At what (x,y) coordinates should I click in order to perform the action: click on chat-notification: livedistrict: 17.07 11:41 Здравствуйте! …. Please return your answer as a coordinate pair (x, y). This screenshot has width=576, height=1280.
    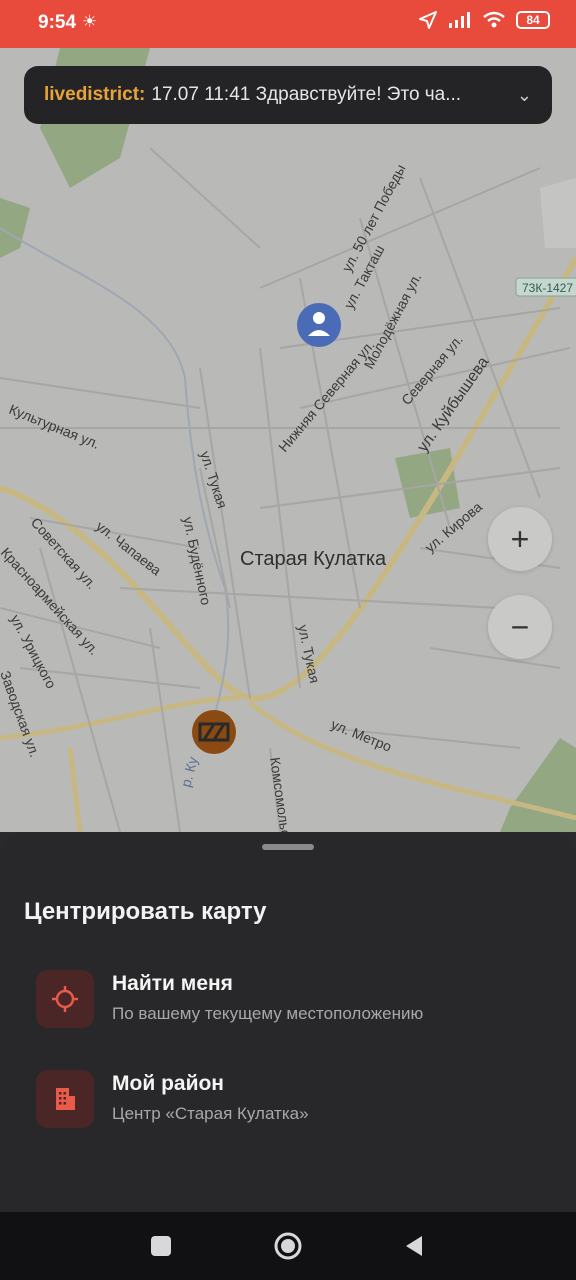
    Looking at the image, I should click on (288, 95).